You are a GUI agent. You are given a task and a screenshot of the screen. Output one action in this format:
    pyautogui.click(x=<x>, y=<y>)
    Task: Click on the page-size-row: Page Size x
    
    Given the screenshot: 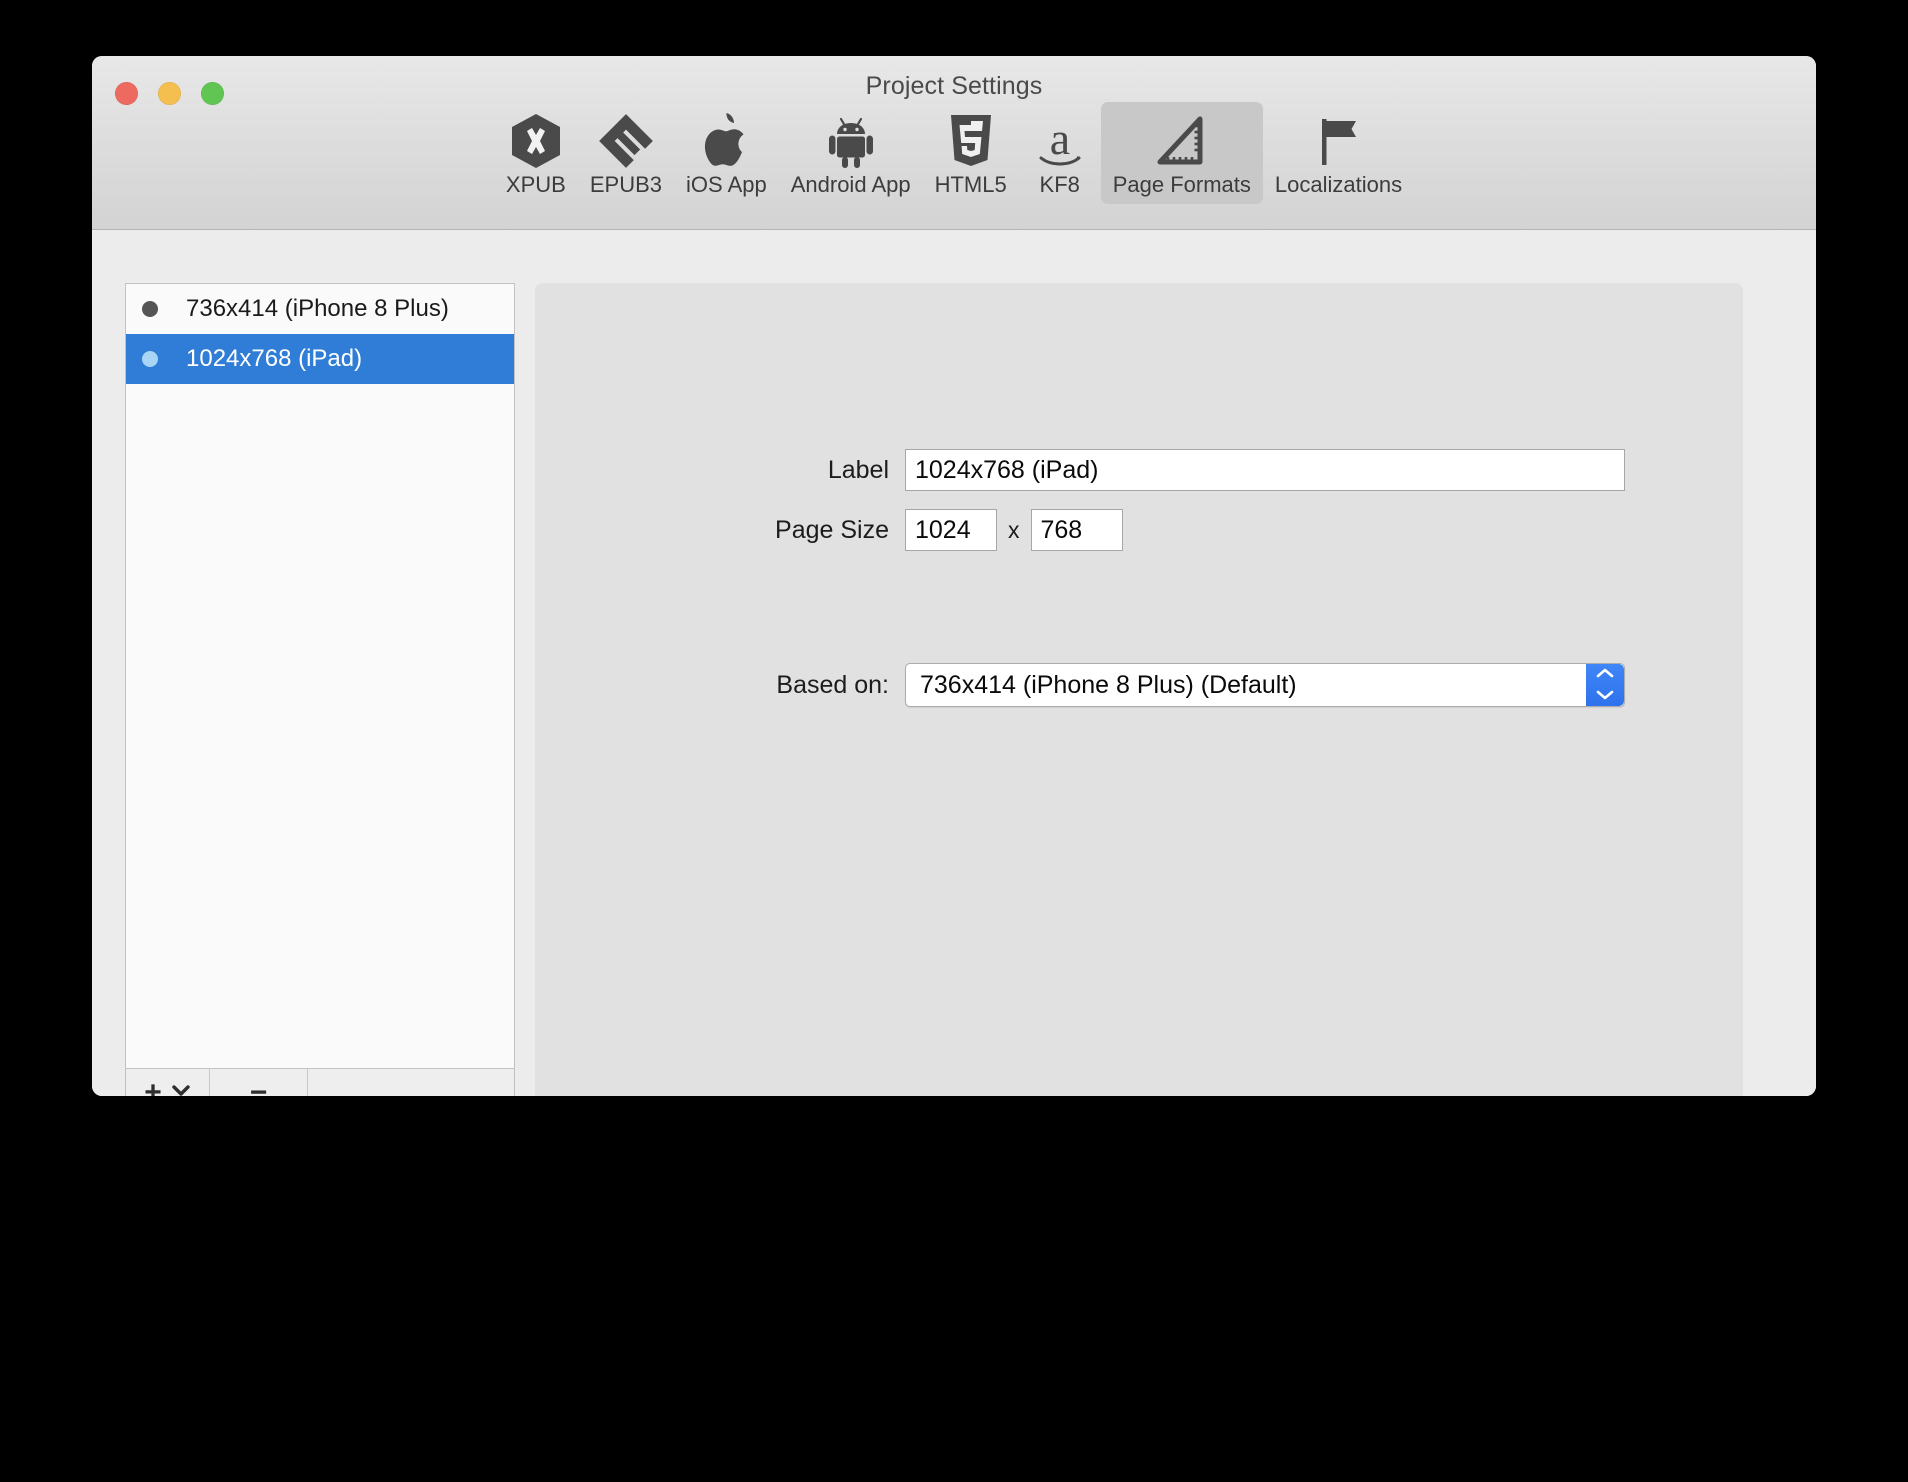 What is the action you would take?
    pyautogui.click(x=1139, y=530)
    